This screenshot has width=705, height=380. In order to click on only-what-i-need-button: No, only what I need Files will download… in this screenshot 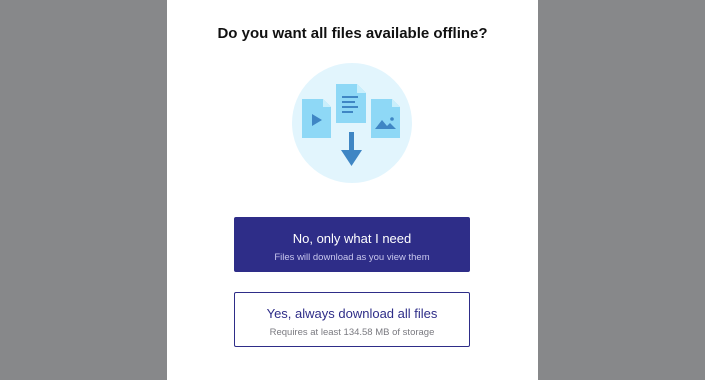, I will do `click(352, 244)`.